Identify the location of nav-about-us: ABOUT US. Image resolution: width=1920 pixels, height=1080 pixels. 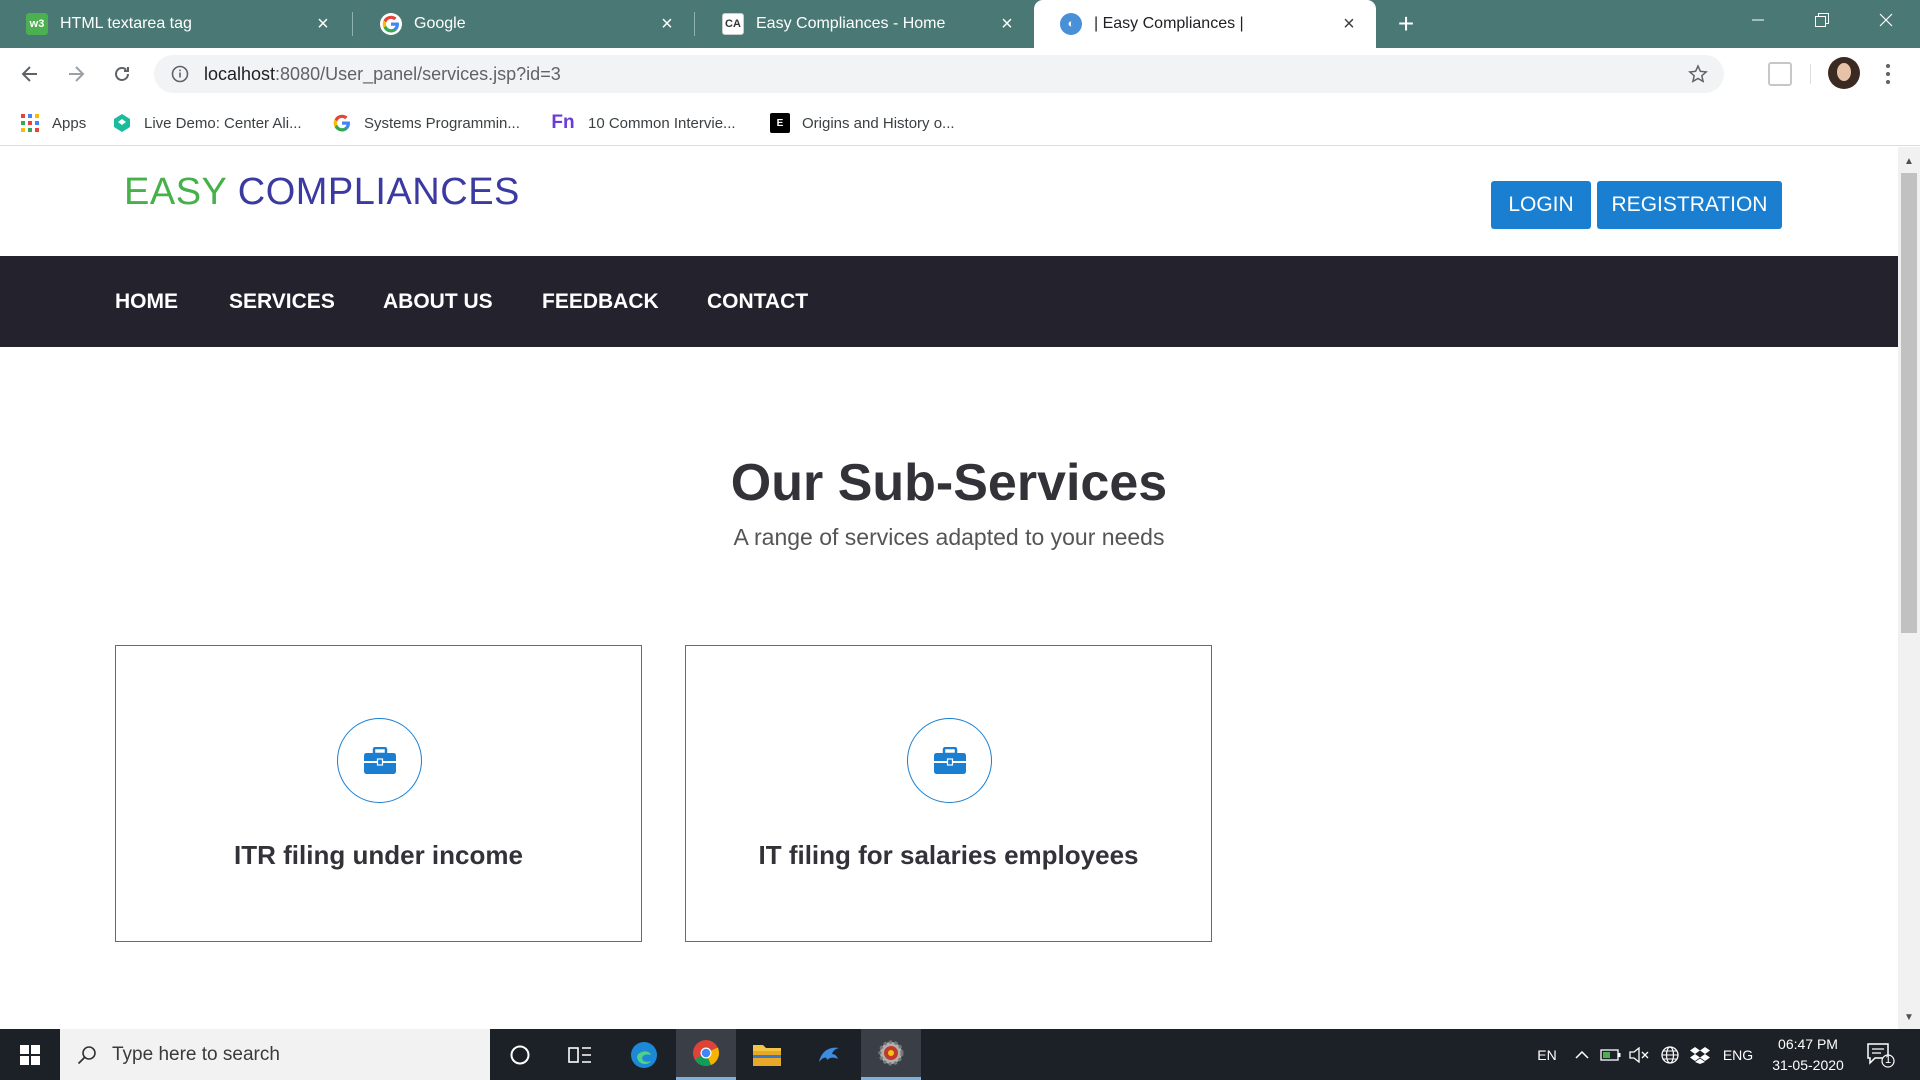
(438, 301).